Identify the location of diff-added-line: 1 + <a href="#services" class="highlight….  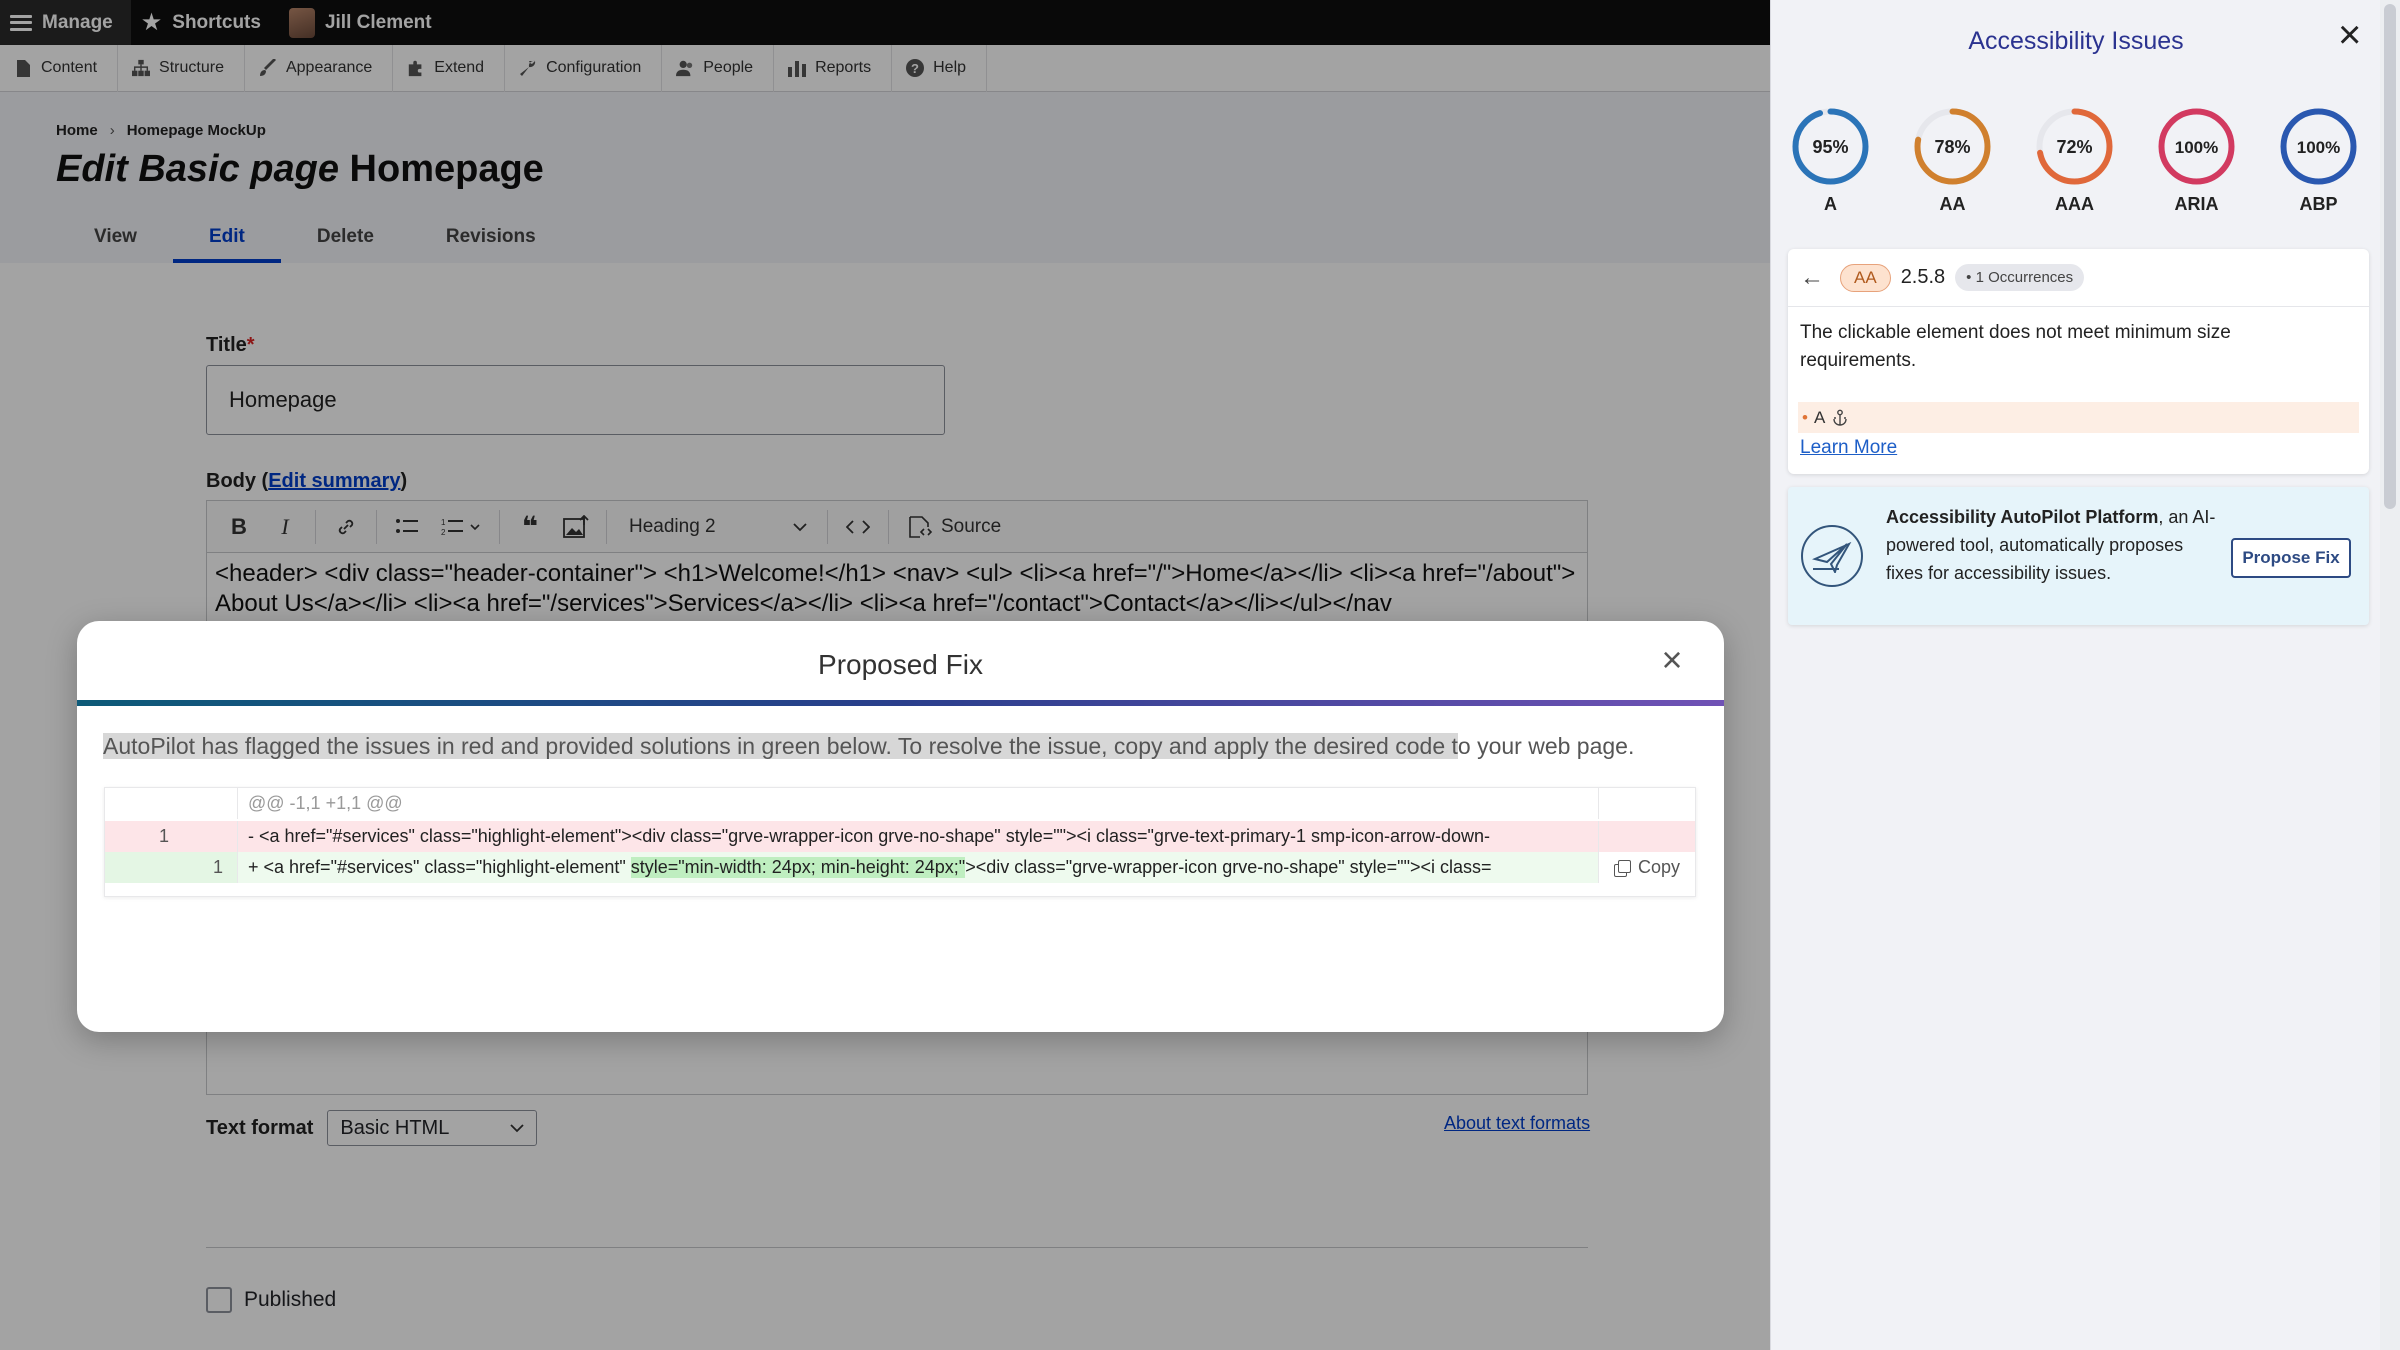
(900, 867).